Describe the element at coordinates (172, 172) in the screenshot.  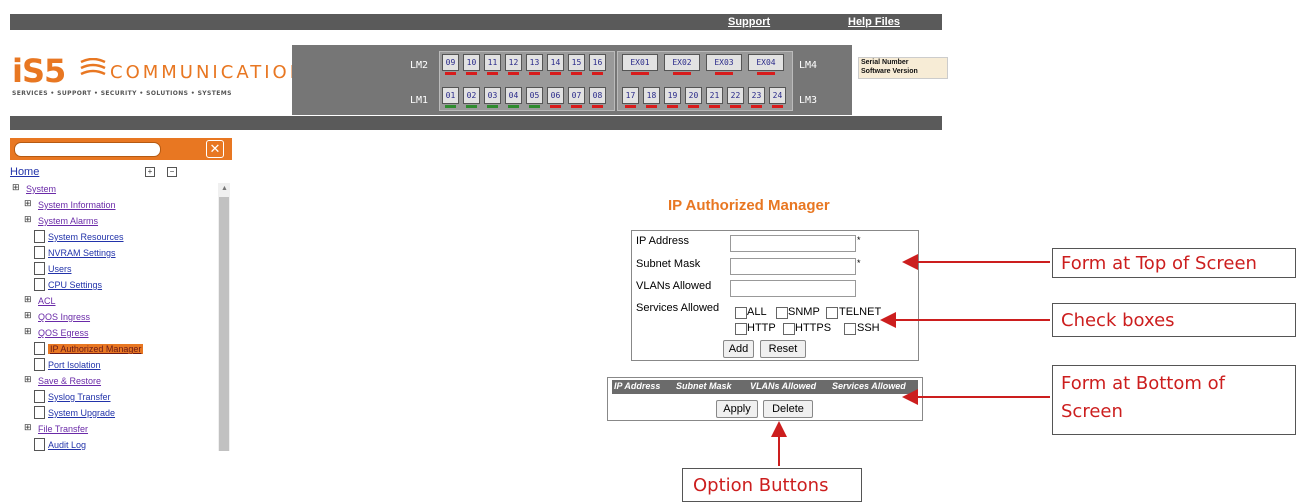
I see `collapse-all-icon: −` at that location.